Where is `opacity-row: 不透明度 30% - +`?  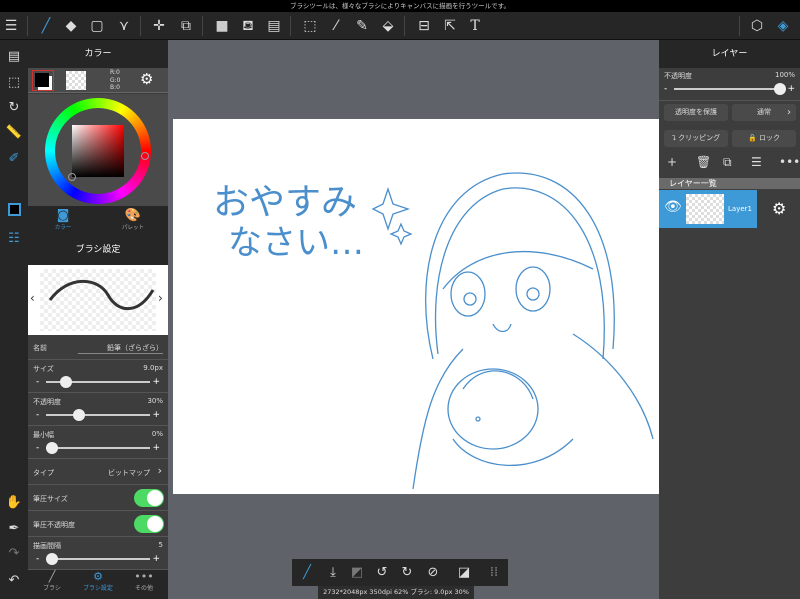 opacity-row: 不透明度 30% - + is located at coordinates (98, 409).